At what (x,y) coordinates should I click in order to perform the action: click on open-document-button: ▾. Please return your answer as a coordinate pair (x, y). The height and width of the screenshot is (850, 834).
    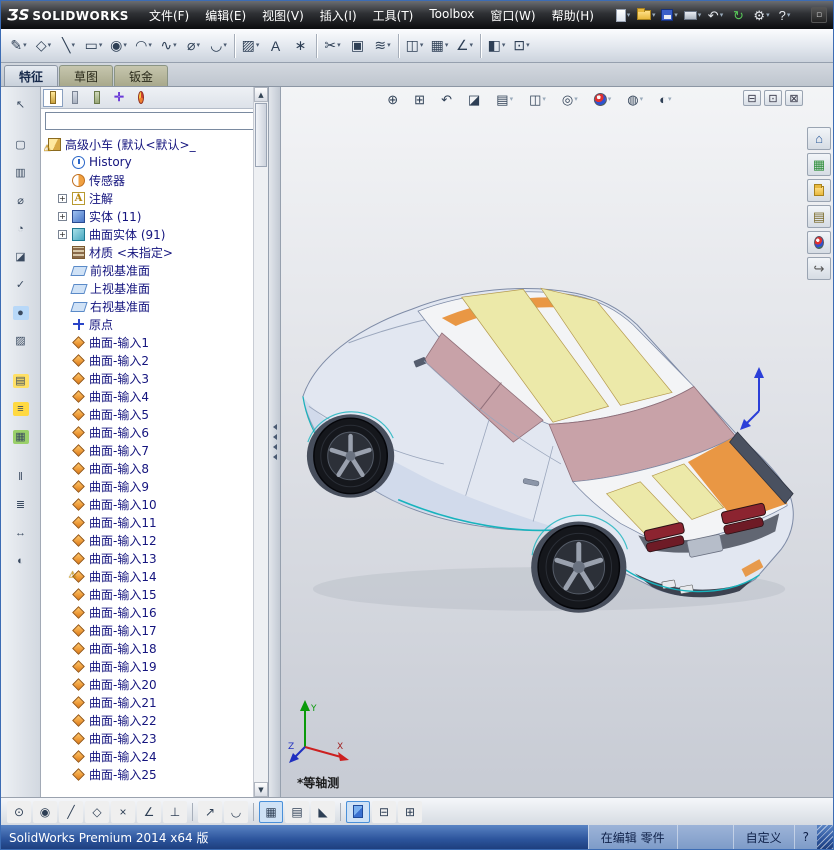
    Looking at the image, I should click on (646, 15).